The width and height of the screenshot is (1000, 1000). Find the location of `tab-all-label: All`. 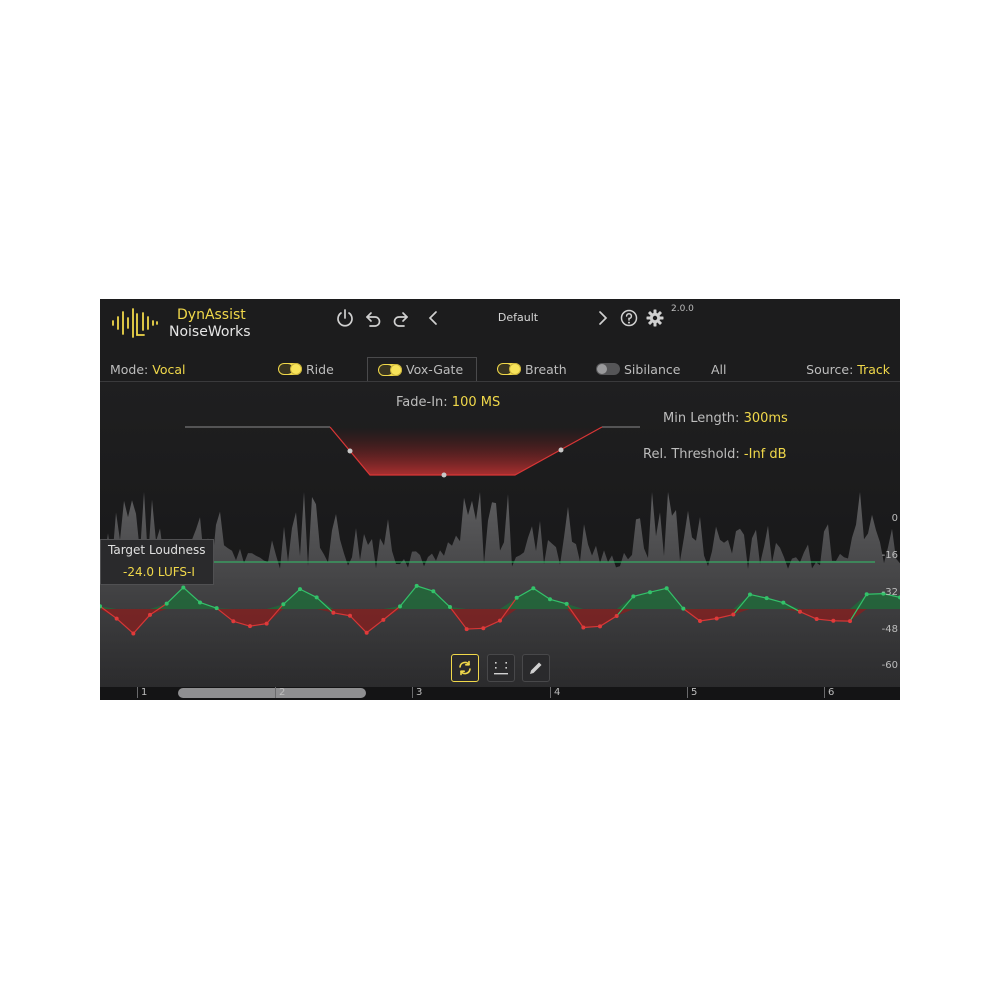

tab-all-label: All is located at coordinates (719, 369).